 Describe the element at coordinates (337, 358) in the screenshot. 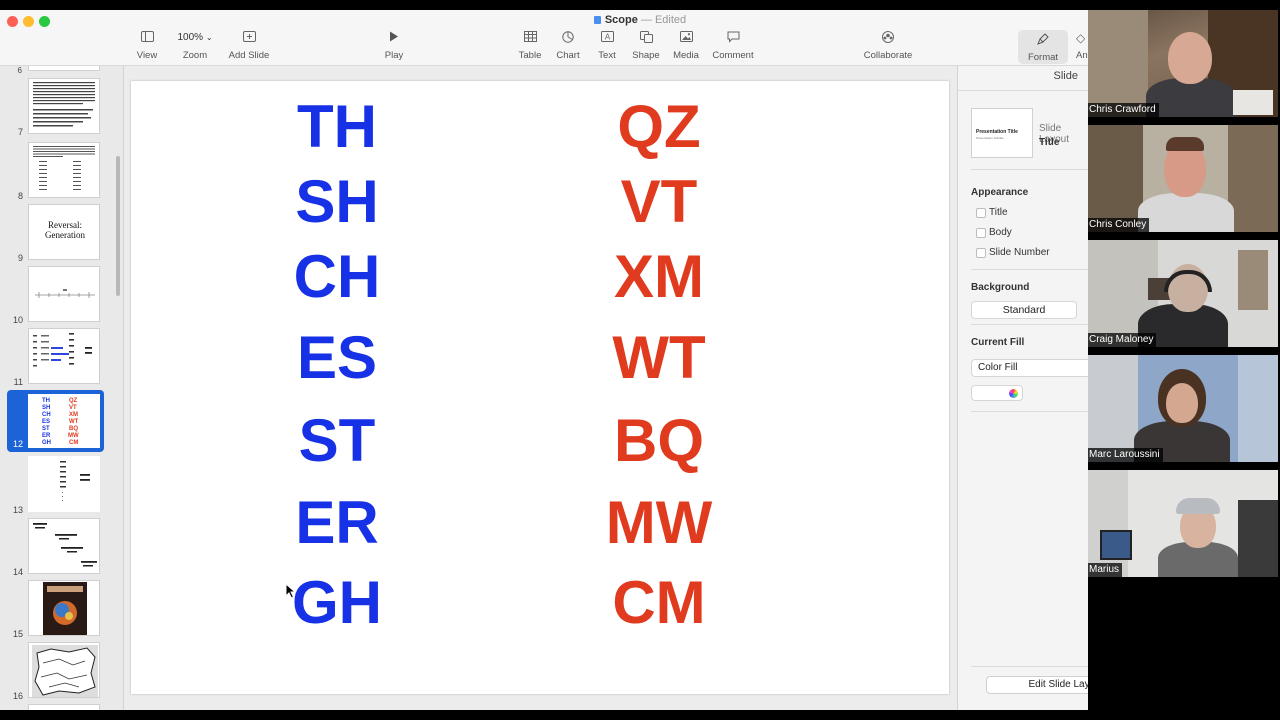

I see `letter-pair-left-4: ES` at that location.